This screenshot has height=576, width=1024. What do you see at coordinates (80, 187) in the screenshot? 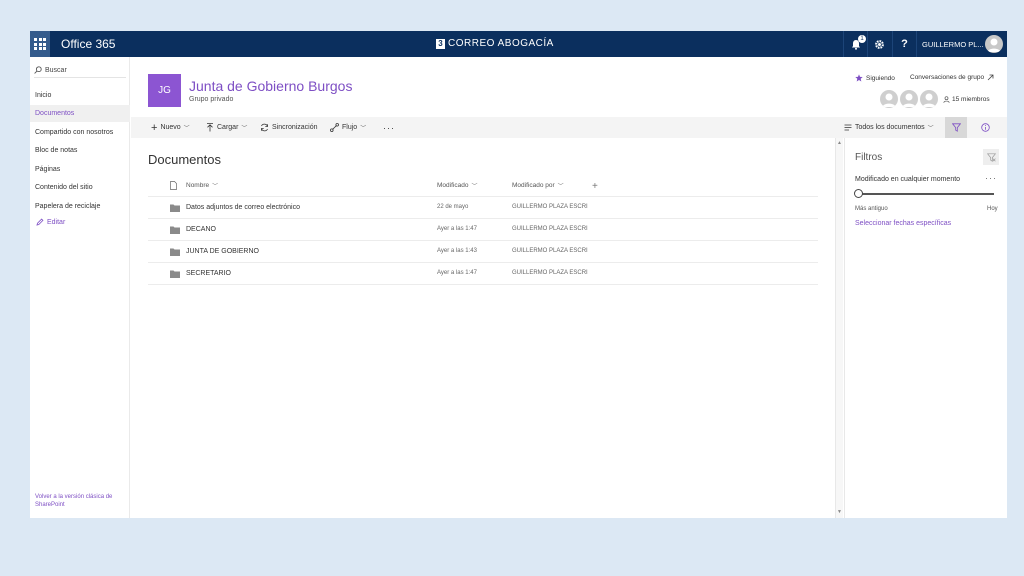
I see `nav-item-contenido-del-sitio: Contenido del sitio` at bounding box center [80, 187].